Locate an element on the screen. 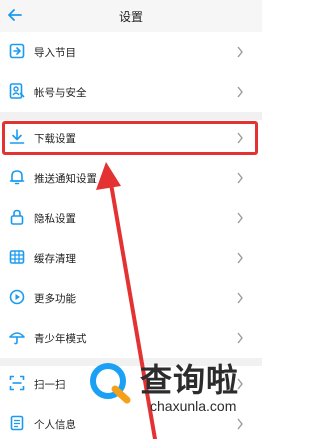 The image size is (320, 444). watermark-logo-icon is located at coordinates (110, 383).